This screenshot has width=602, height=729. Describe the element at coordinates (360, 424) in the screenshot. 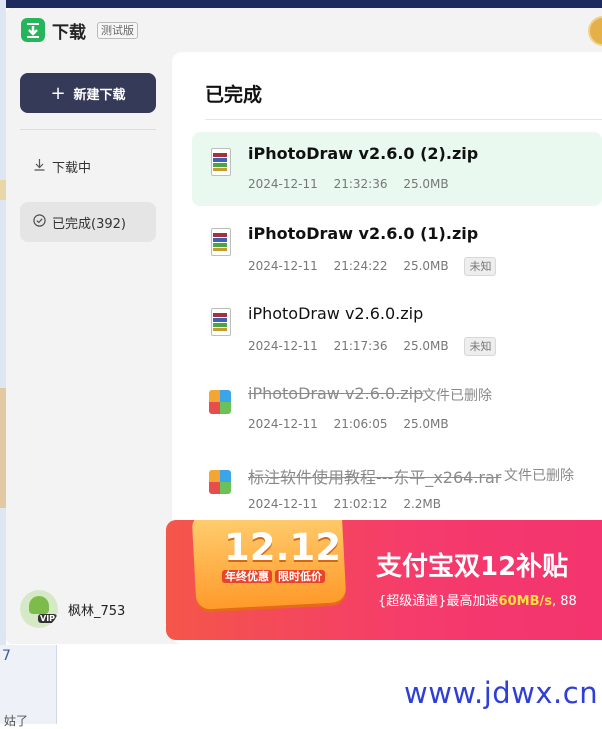

I see `file-time: 21:06:05` at that location.